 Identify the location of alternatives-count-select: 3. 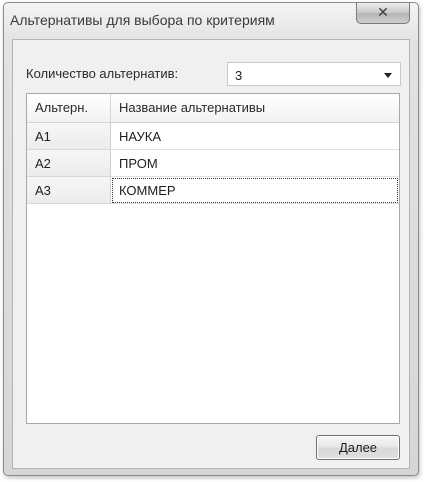
(314, 74).